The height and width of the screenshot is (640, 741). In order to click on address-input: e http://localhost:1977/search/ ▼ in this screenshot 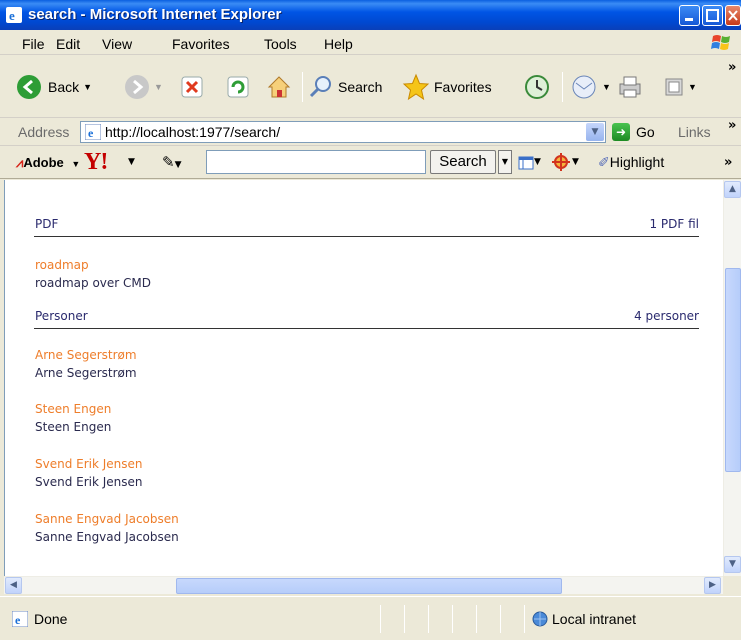, I will do `click(343, 132)`.